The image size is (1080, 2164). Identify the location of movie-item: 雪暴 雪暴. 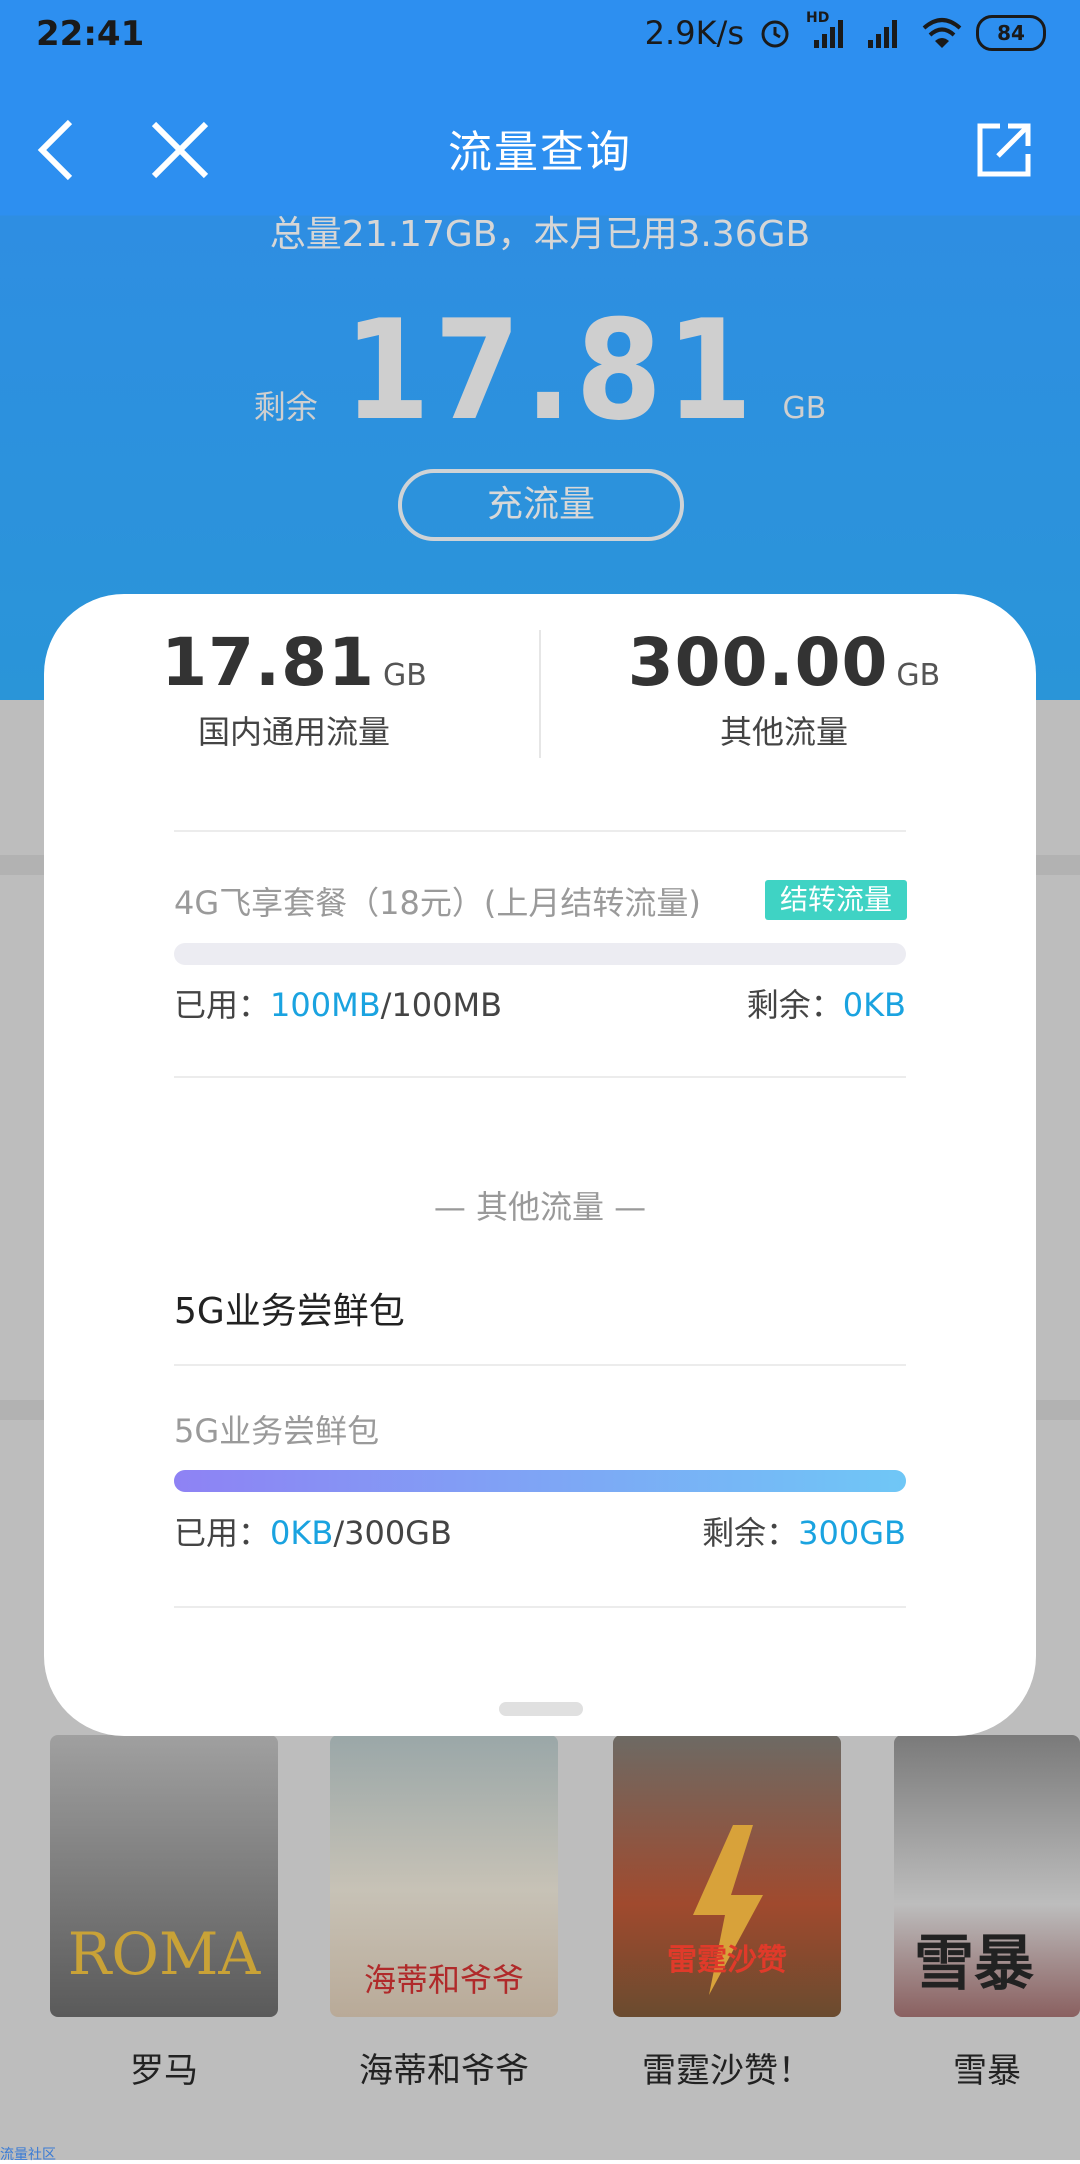
(987, 1913).